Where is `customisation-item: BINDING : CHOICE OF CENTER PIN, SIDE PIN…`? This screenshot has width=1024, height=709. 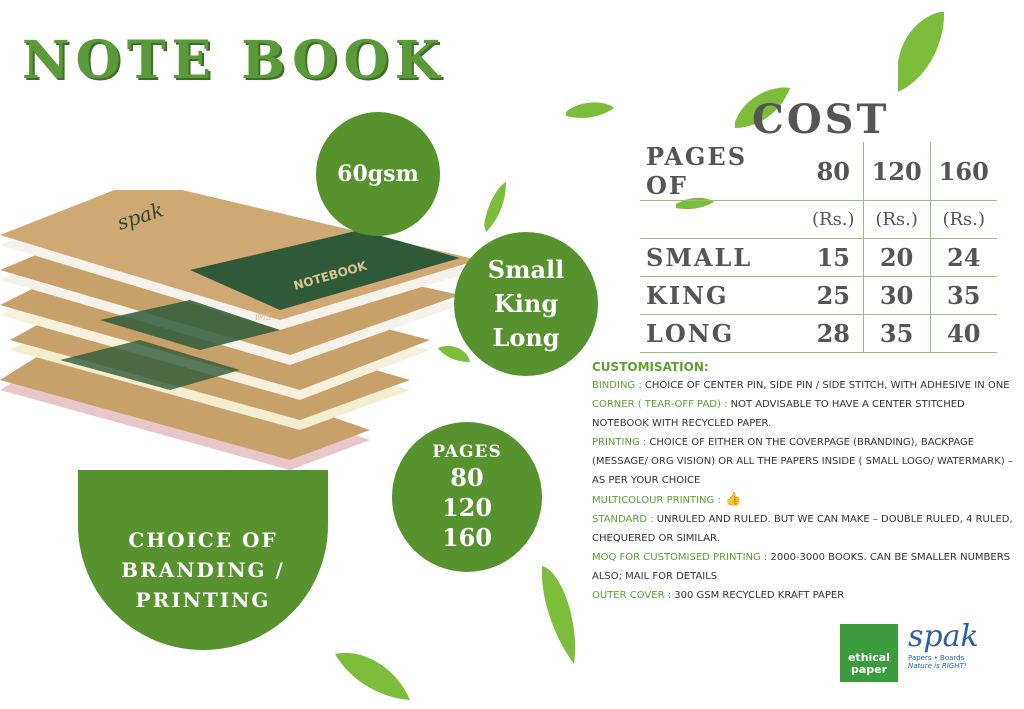 customisation-item: BINDING : CHOICE OF CENTER PIN, SIDE PIN… is located at coordinates (807, 385).